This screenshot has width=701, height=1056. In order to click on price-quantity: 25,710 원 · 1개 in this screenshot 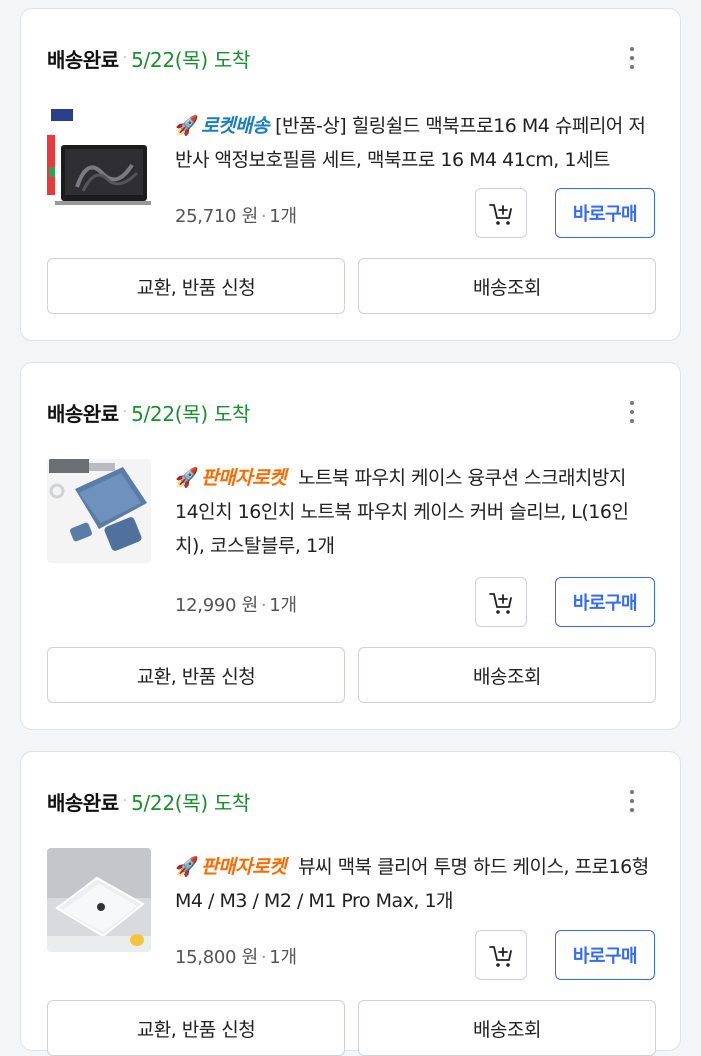, I will do `click(236, 215)`.